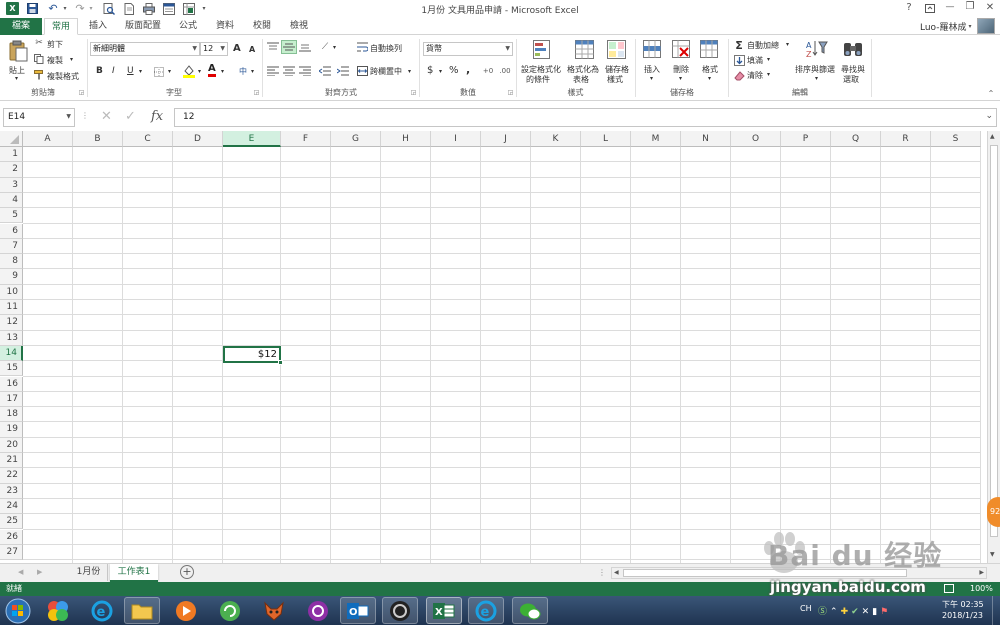 The width and height of the screenshot is (1000, 625). I want to click on column-header: G, so click(356, 139).